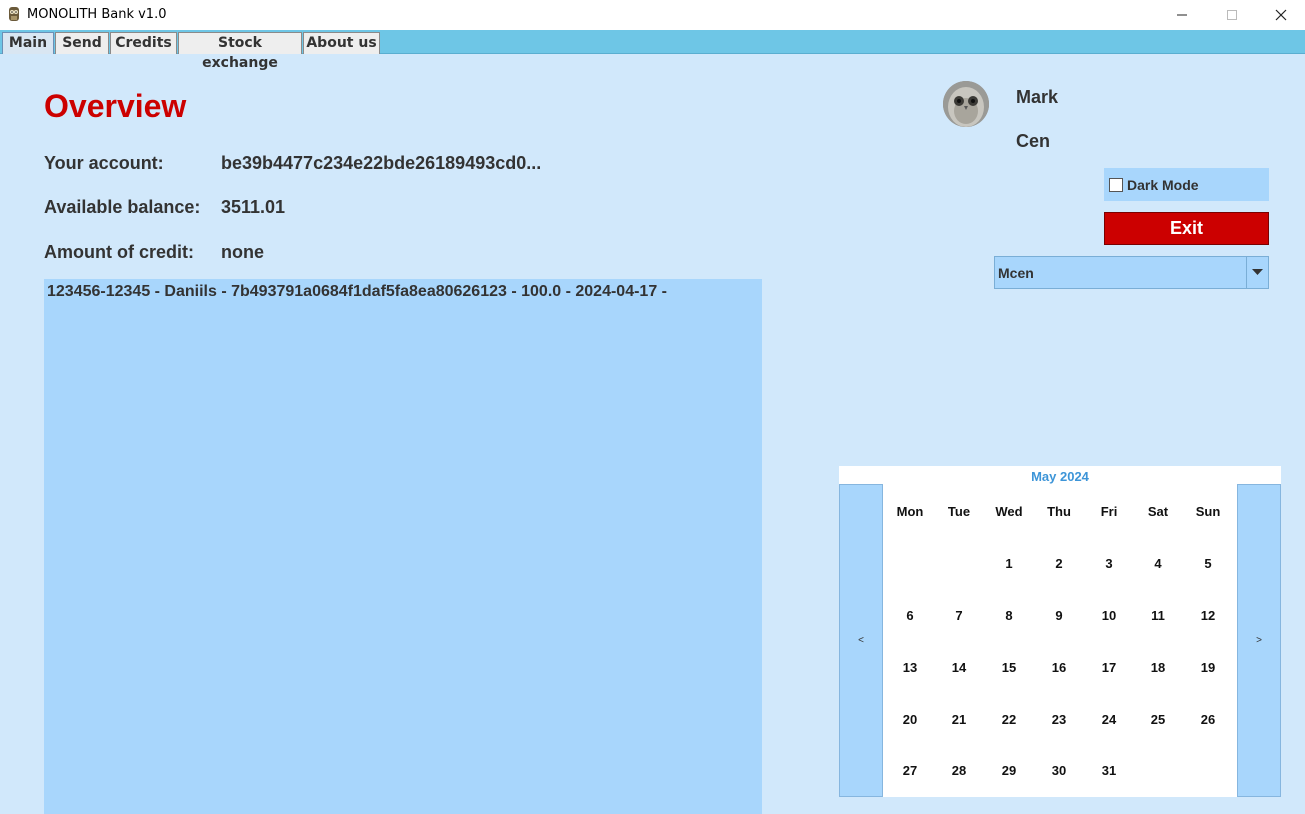 The width and height of the screenshot is (1305, 814). I want to click on close-icon, so click(1281, 15).